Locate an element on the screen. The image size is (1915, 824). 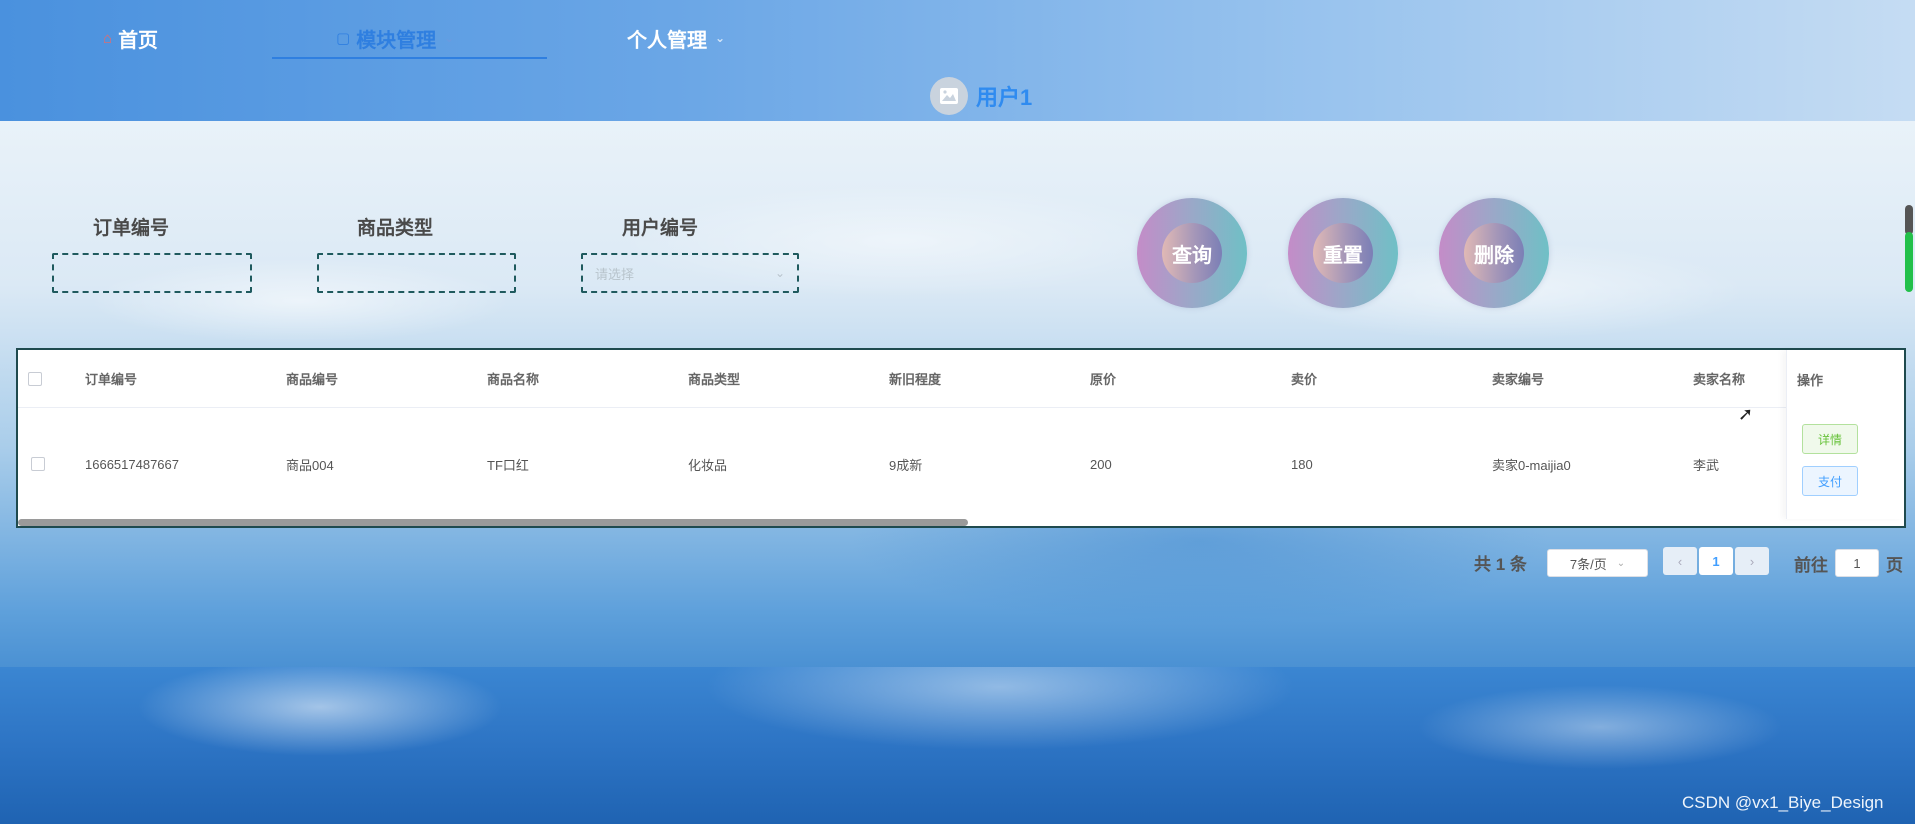
goto-page-input is located at coordinates (1857, 563).